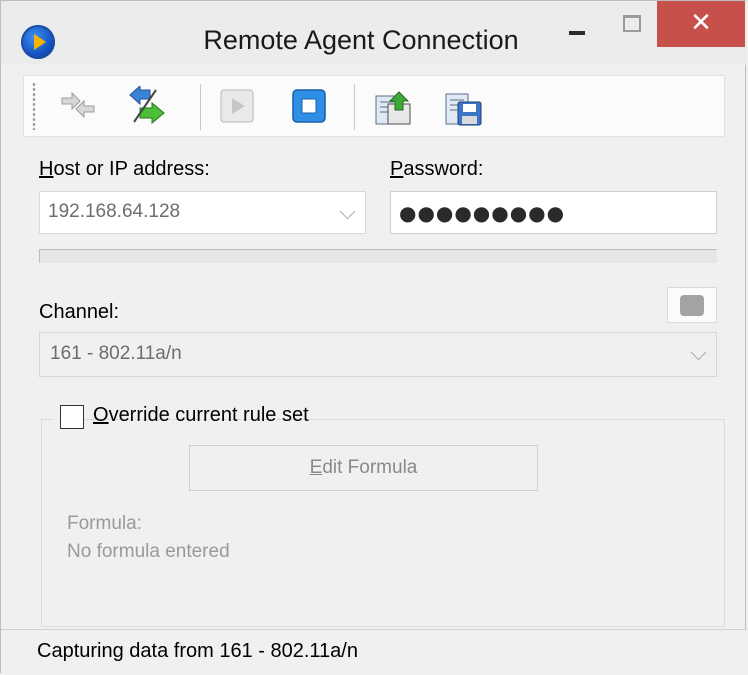 This screenshot has width=748, height=675. I want to click on minimize-button, so click(576, 24).